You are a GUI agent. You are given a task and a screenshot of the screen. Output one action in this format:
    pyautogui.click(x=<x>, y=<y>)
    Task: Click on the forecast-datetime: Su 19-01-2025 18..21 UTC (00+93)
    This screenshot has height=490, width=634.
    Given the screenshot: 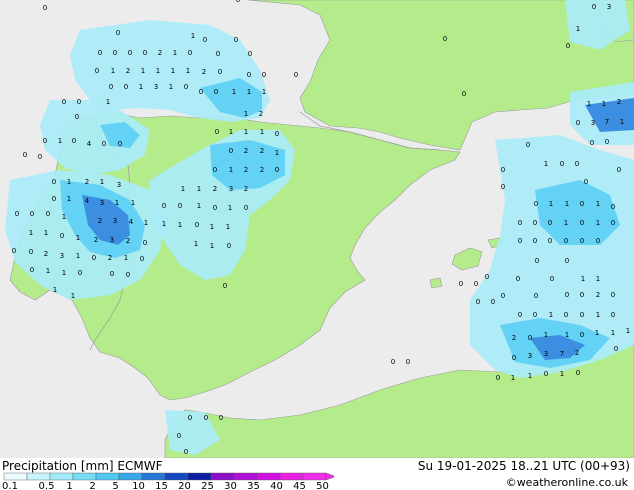 What is the action you would take?
    pyautogui.click(x=523, y=466)
    